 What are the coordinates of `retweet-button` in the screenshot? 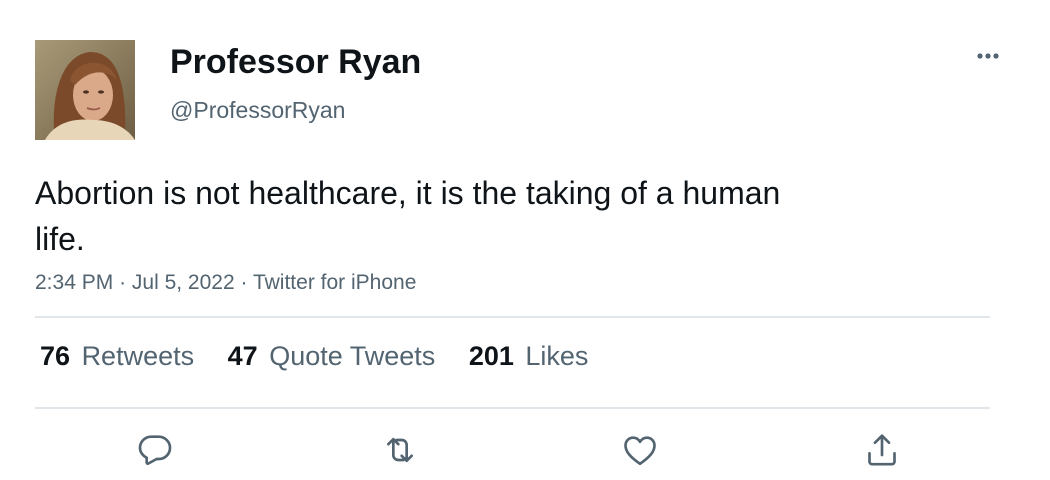 It's located at (400, 450).